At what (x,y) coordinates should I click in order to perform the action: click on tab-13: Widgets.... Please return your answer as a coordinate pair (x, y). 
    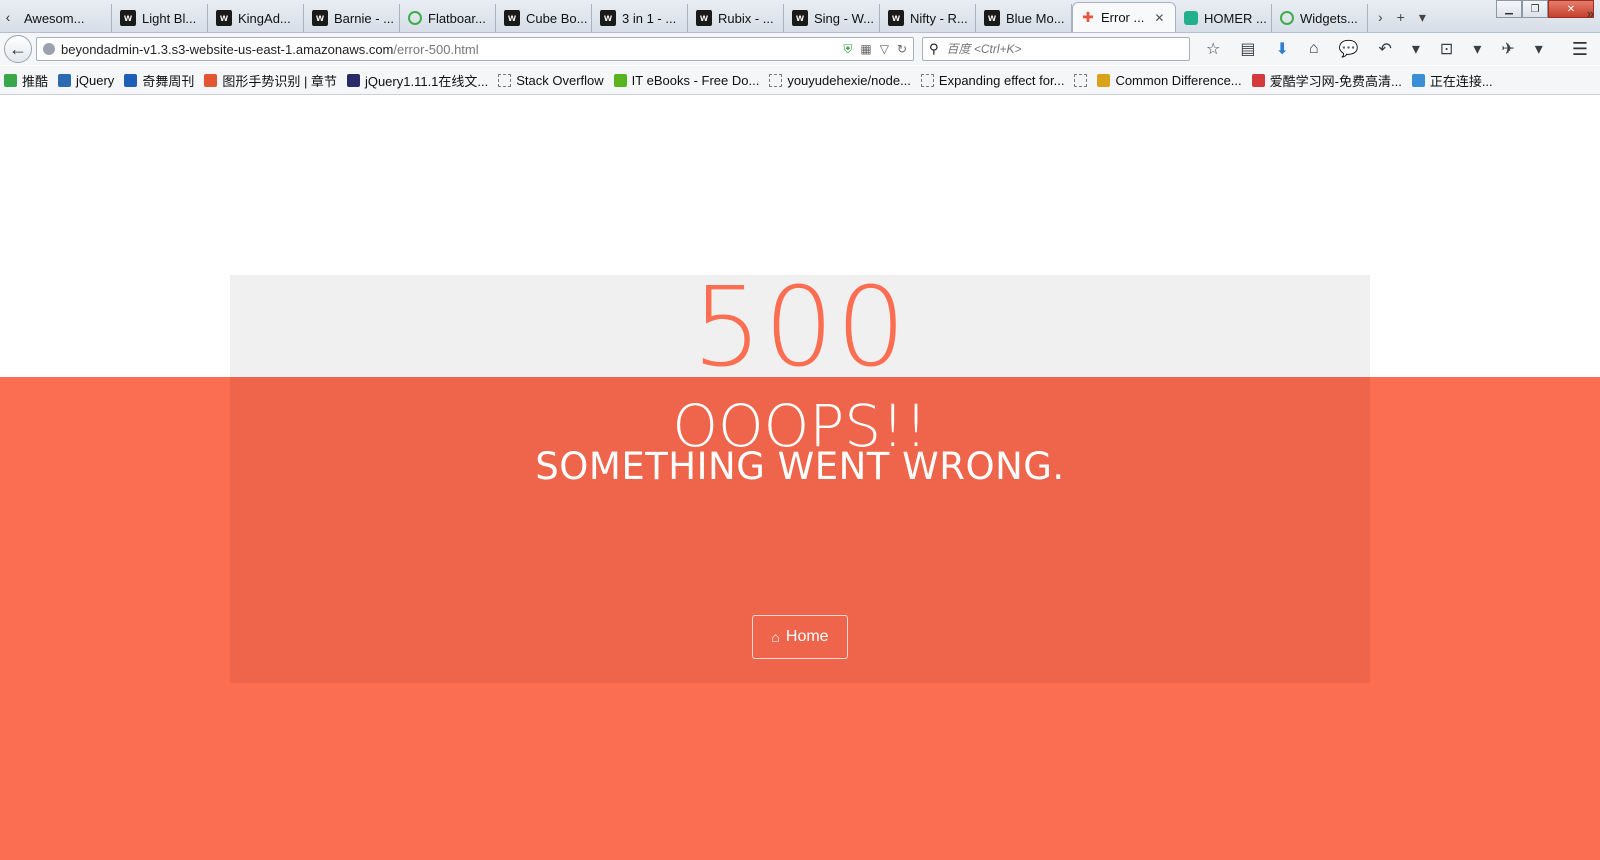
    Looking at the image, I should click on (1320, 18).